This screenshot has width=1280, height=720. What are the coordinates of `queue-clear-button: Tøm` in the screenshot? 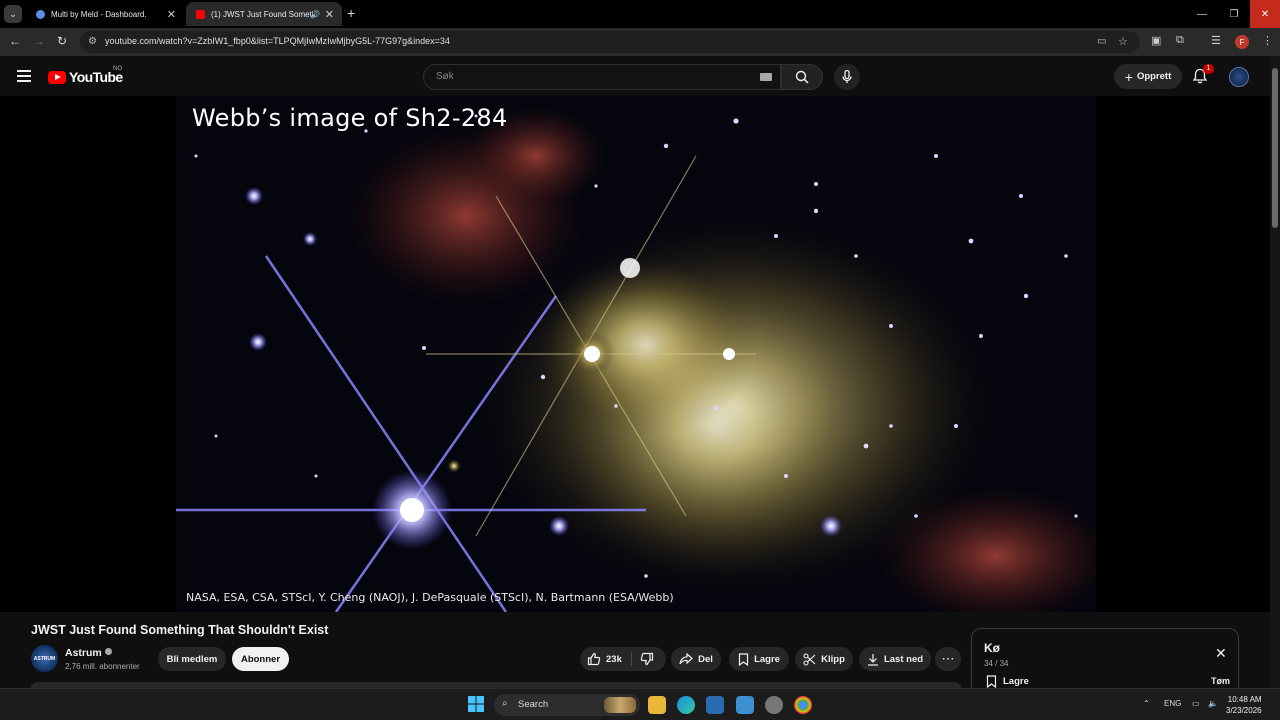 It's located at (1220, 681).